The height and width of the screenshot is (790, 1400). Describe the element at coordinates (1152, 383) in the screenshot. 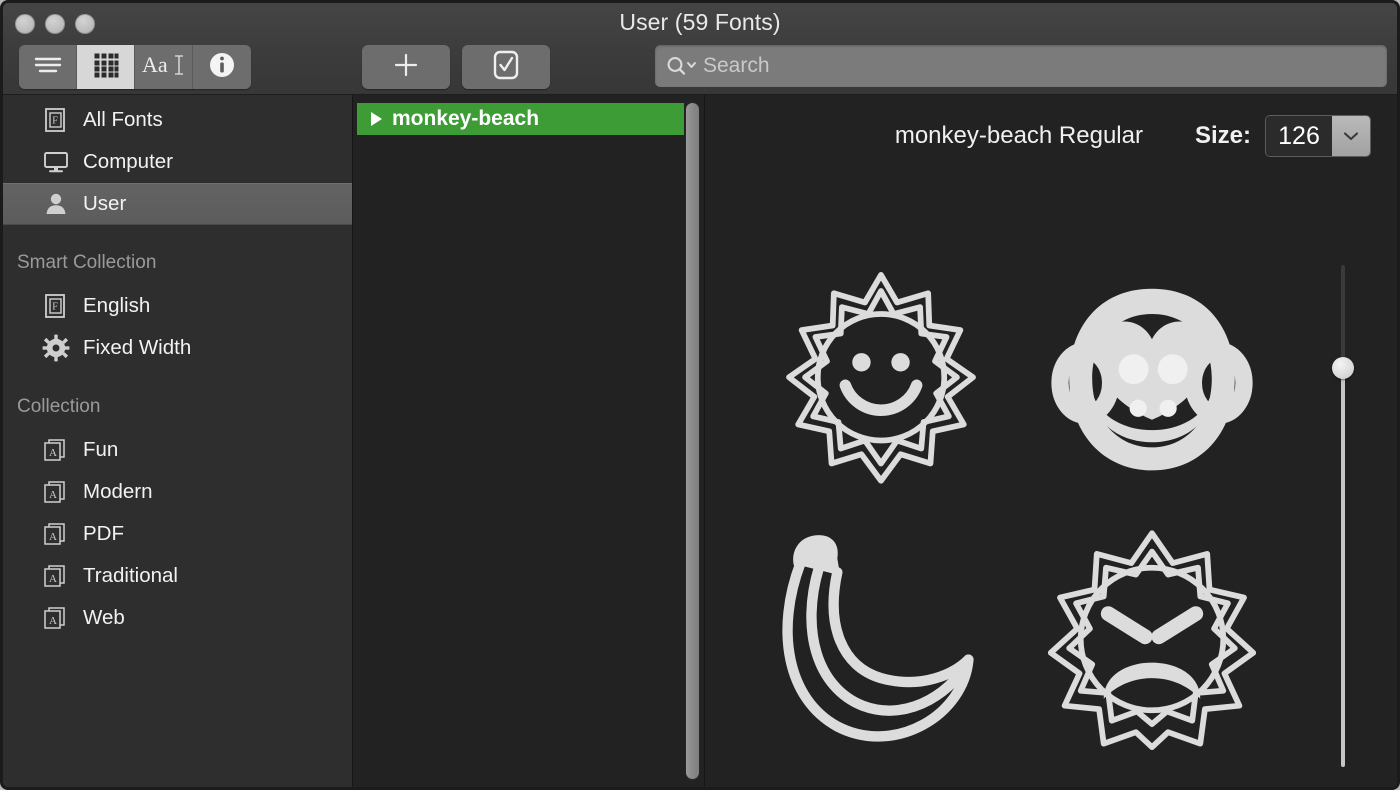

I see `monkey-face-glyph` at that location.